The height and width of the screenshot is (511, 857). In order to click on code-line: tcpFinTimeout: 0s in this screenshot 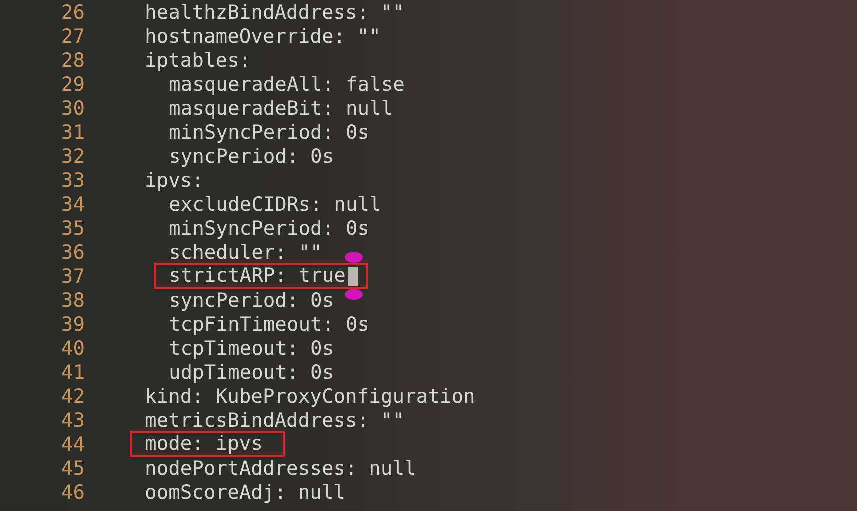, I will do `click(269, 324)`.